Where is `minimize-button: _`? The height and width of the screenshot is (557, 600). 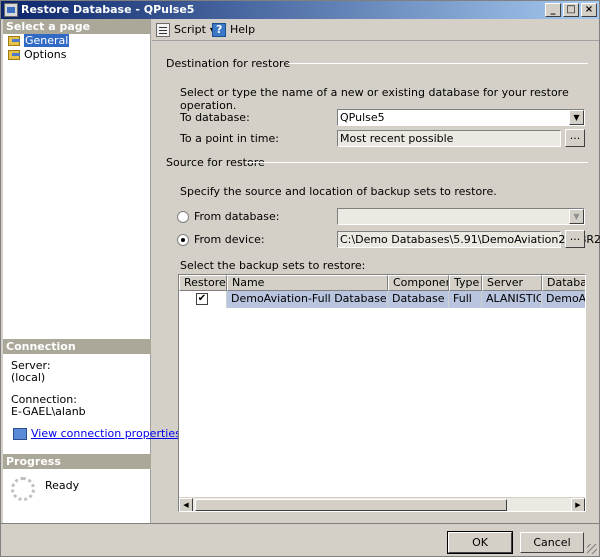 minimize-button: _ is located at coordinates (553, 10).